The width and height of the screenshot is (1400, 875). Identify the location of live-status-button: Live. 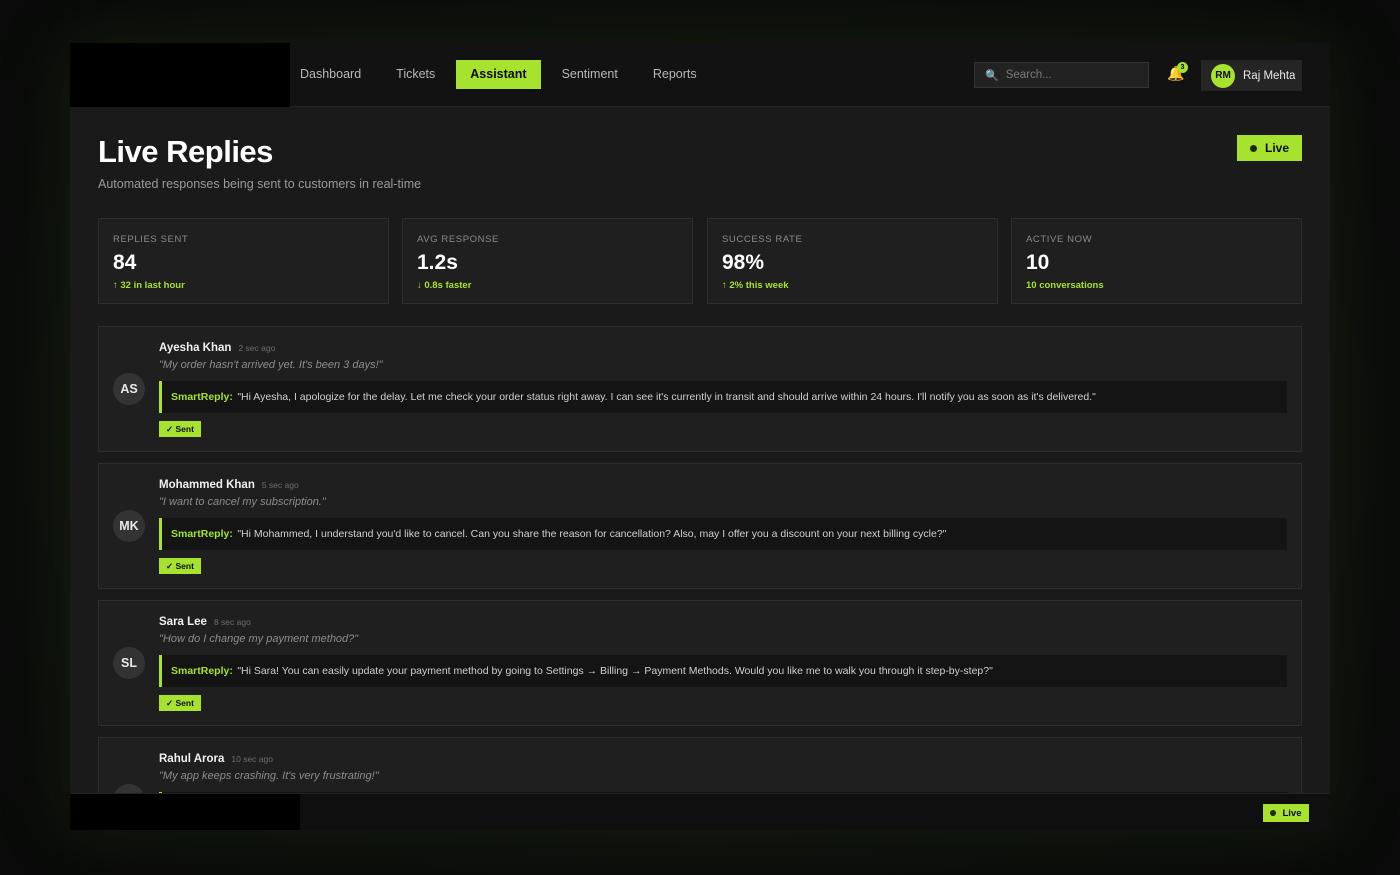
(1269, 148).